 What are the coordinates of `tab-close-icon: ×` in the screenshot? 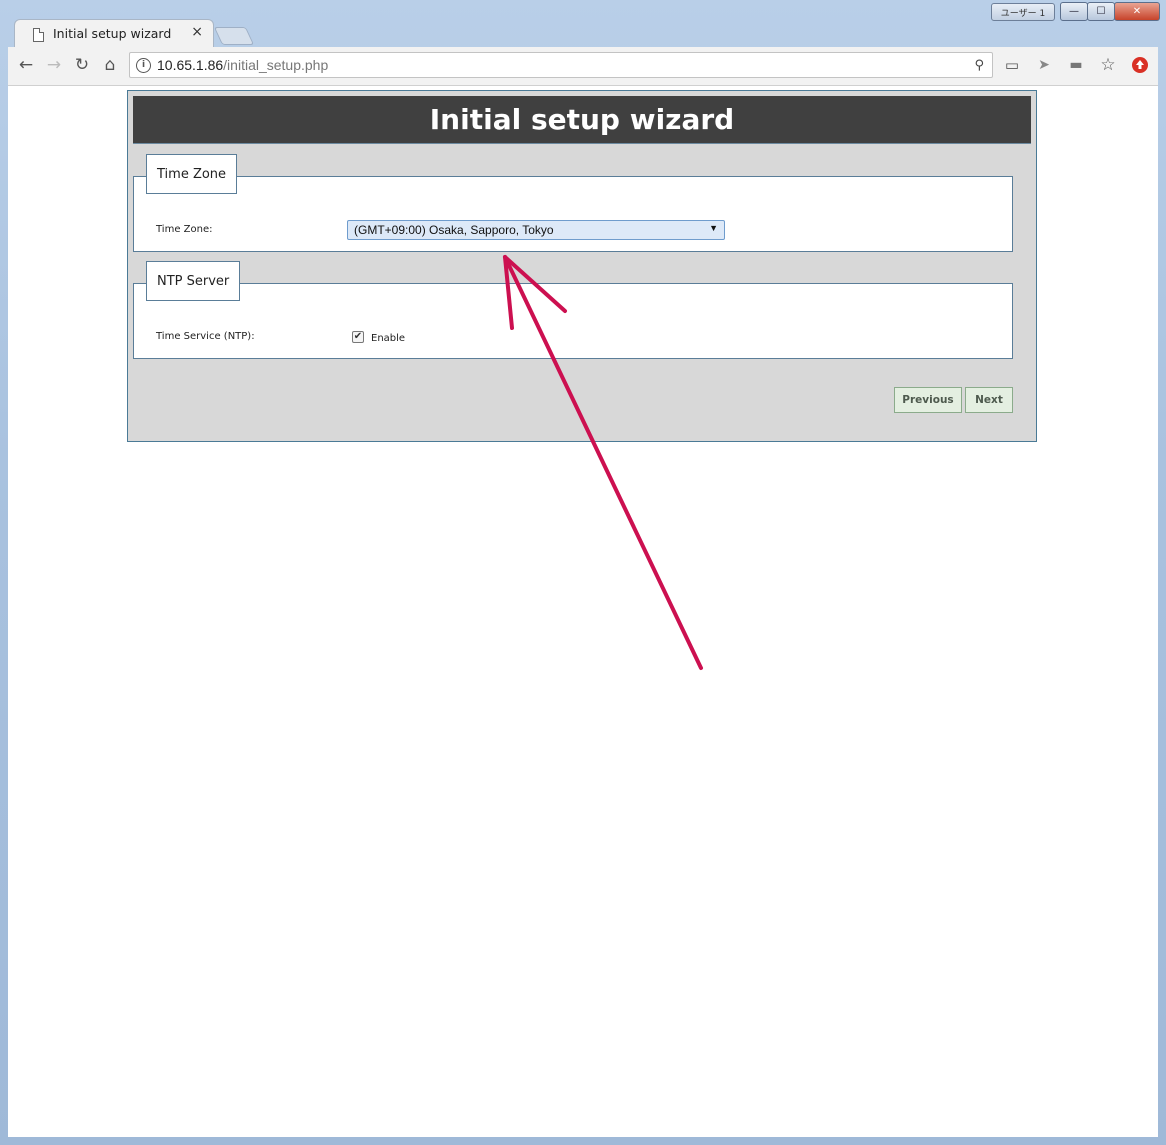 It's located at (197, 32).